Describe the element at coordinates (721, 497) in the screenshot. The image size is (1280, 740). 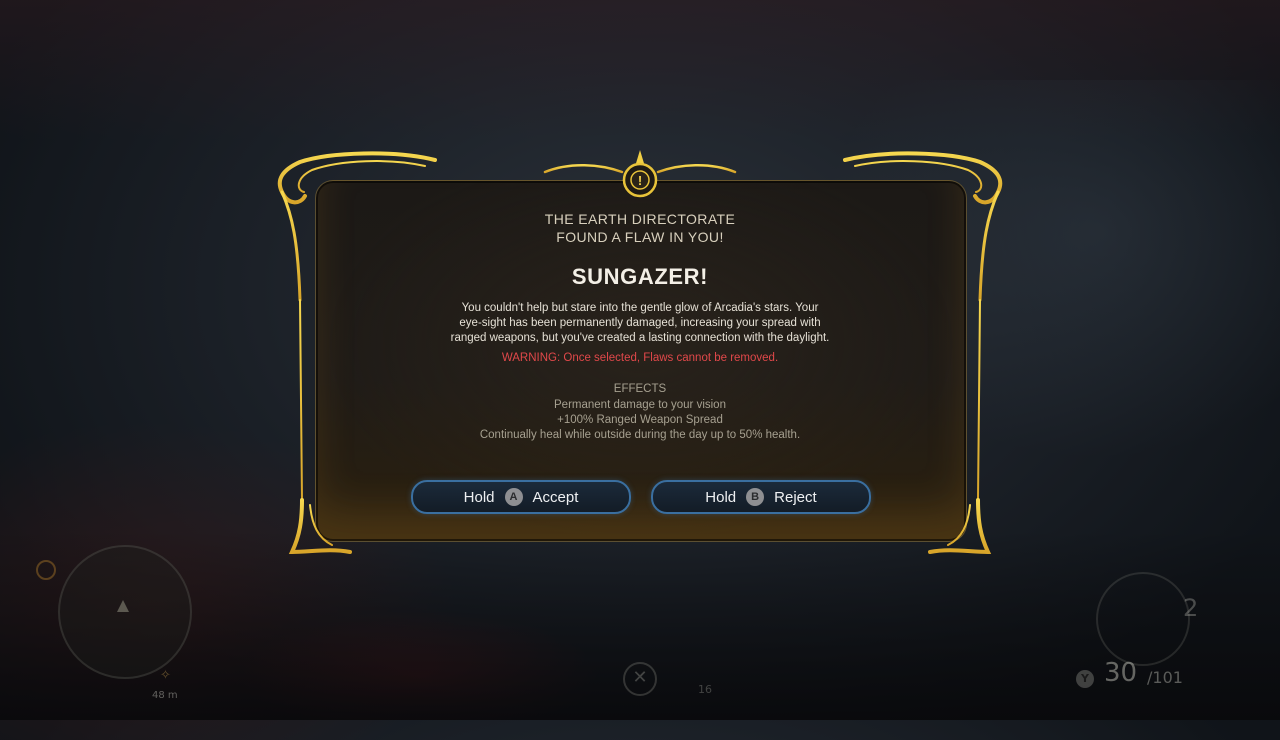
I see `reject-hold-label: Hold` at that location.